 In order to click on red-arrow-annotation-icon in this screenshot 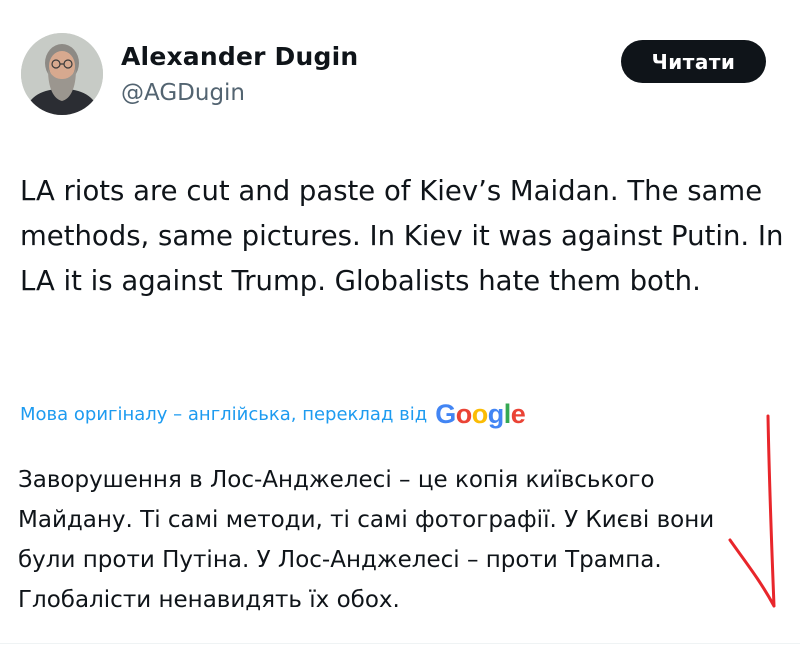, I will do `click(752, 511)`.